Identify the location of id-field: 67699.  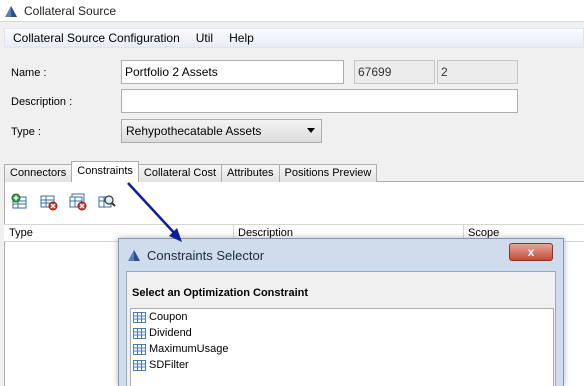
(394, 72).